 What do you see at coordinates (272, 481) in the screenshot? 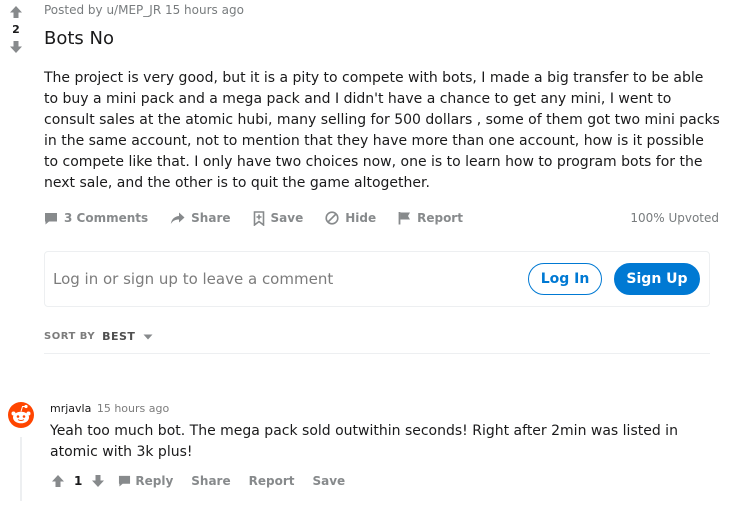
I see `comment-report-button: Report` at bounding box center [272, 481].